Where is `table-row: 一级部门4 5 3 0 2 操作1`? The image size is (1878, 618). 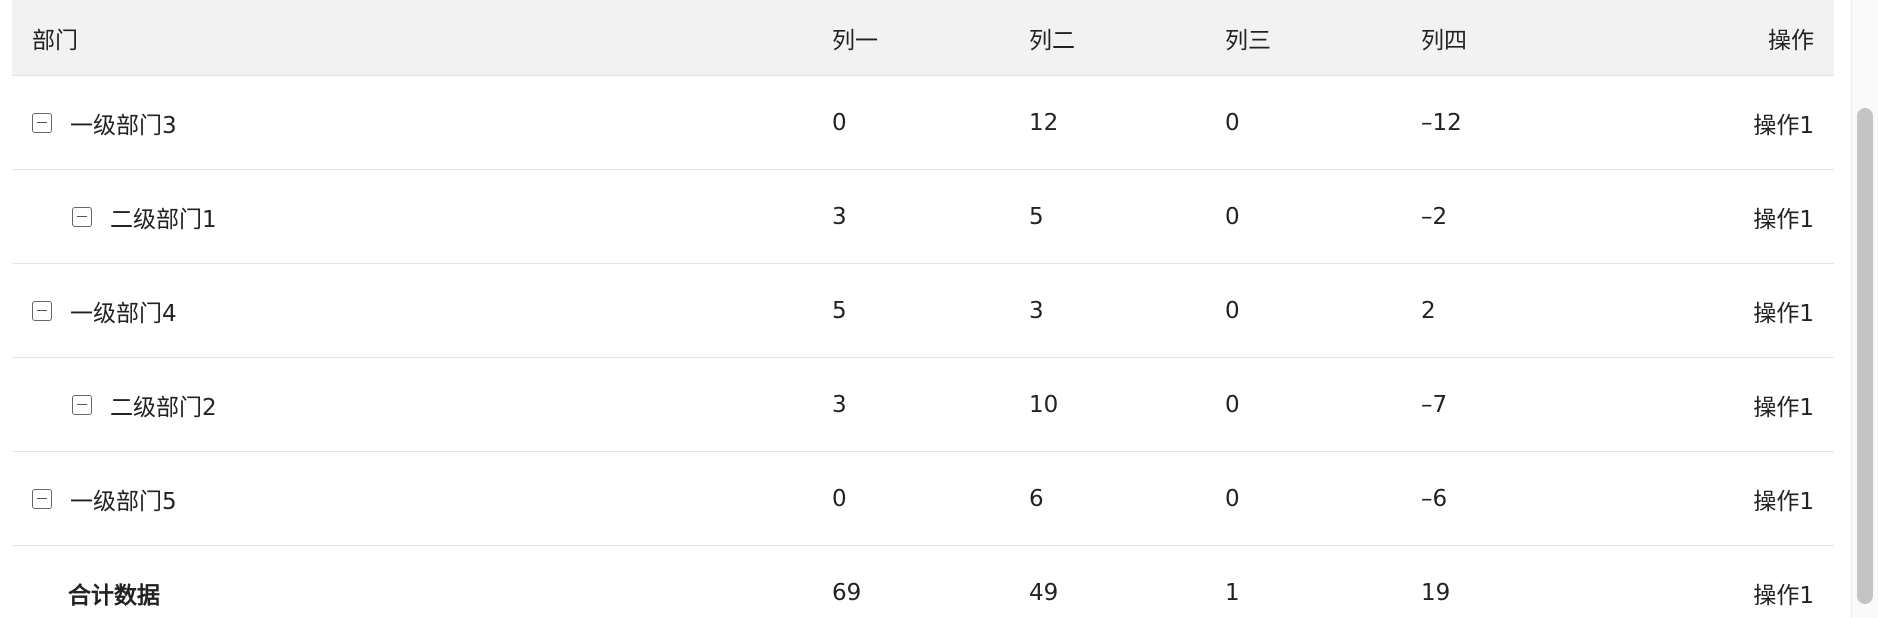 table-row: 一级部门4 5 3 0 2 操作1 is located at coordinates (923, 311).